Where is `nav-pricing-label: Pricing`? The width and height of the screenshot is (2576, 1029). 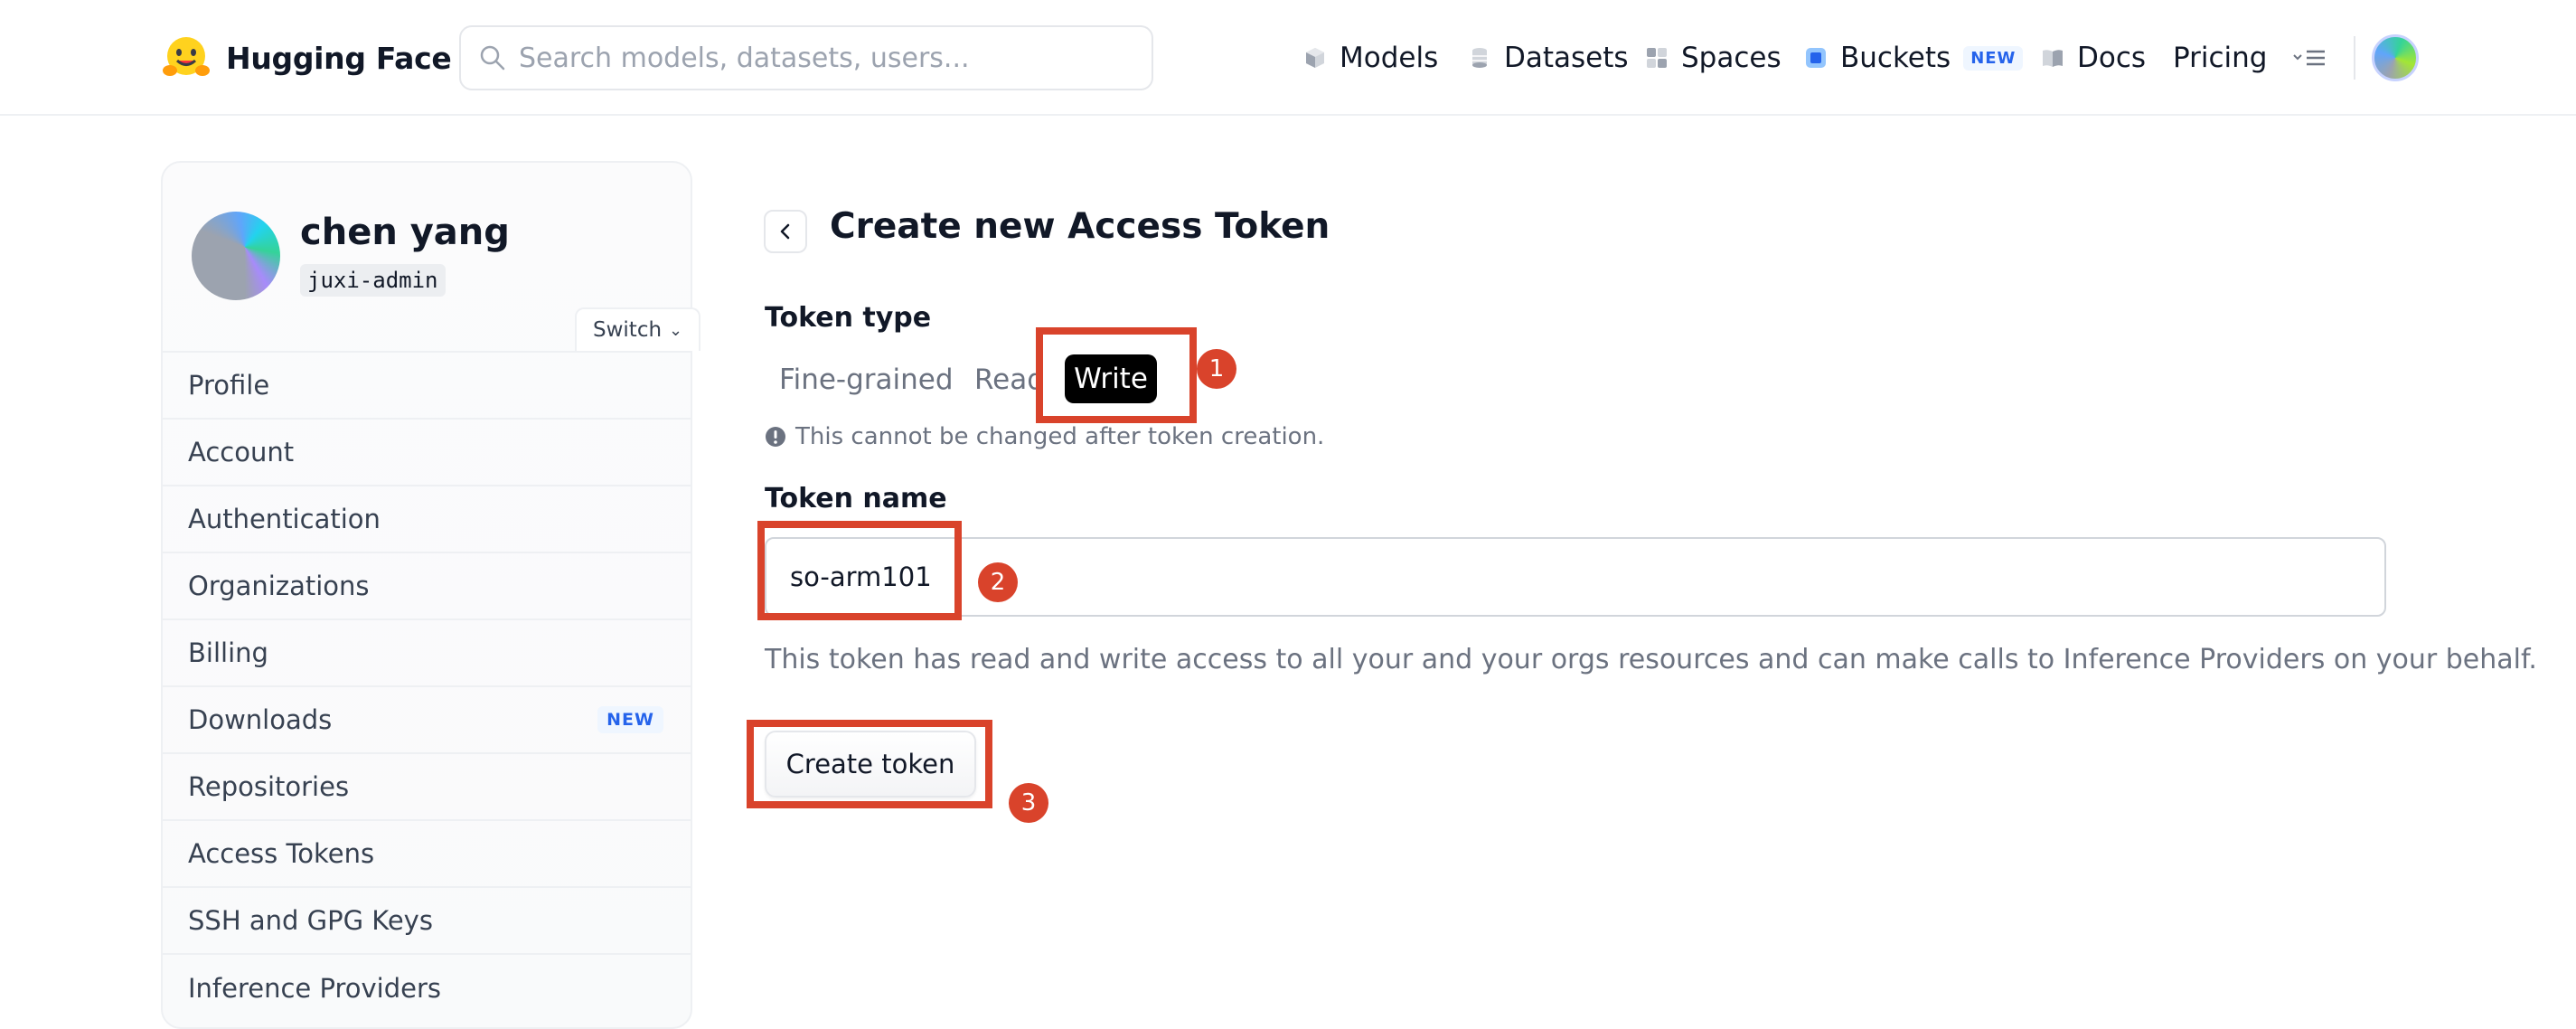
nav-pricing-label: Pricing is located at coordinates (2220, 58).